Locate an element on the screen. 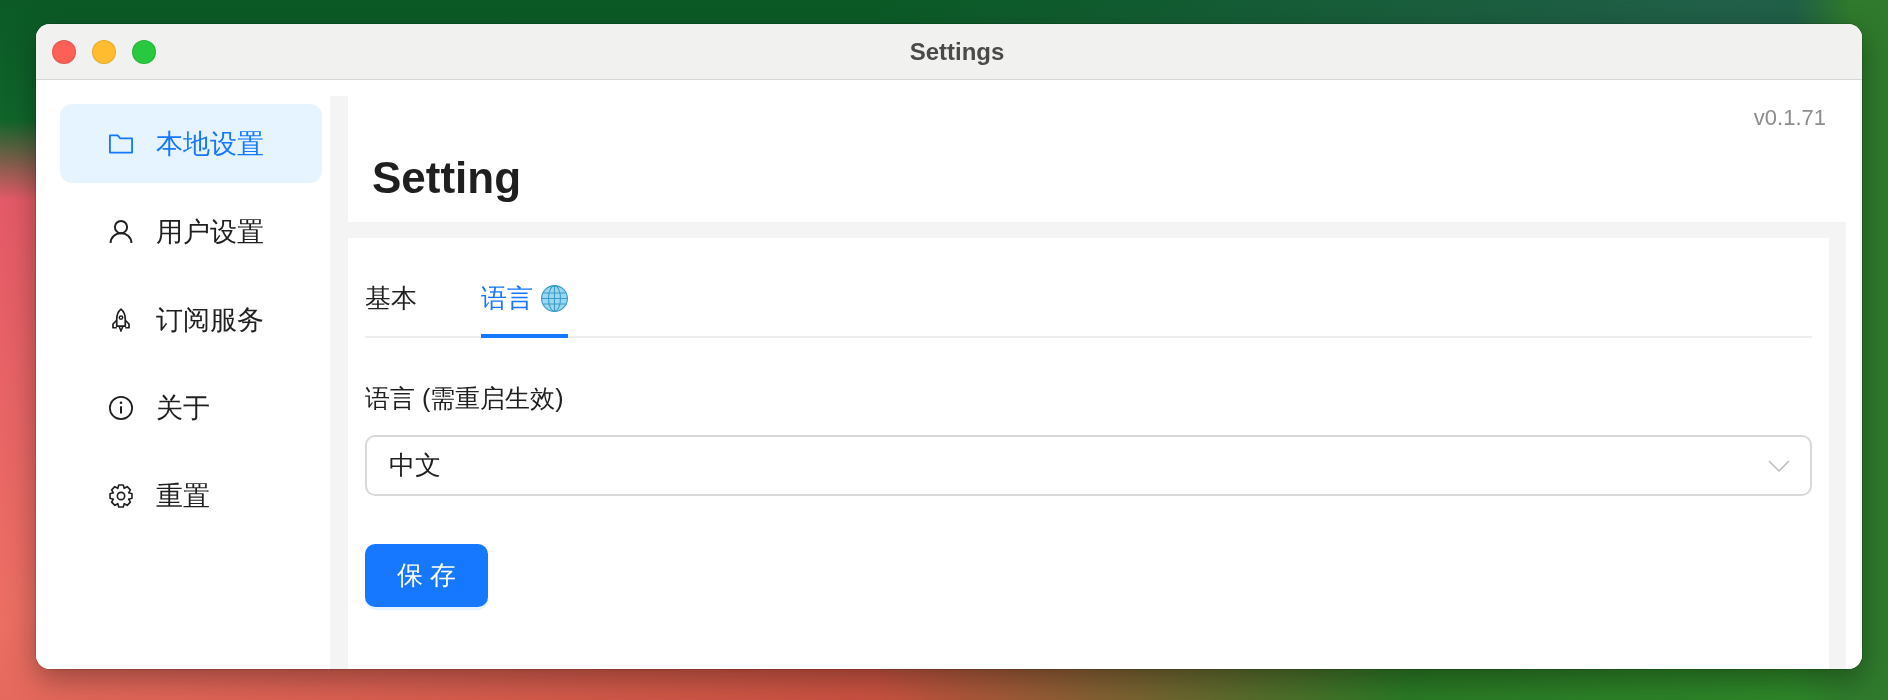 The width and height of the screenshot is (1888, 700). tab: 基本 is located at coordinates (391, 298).